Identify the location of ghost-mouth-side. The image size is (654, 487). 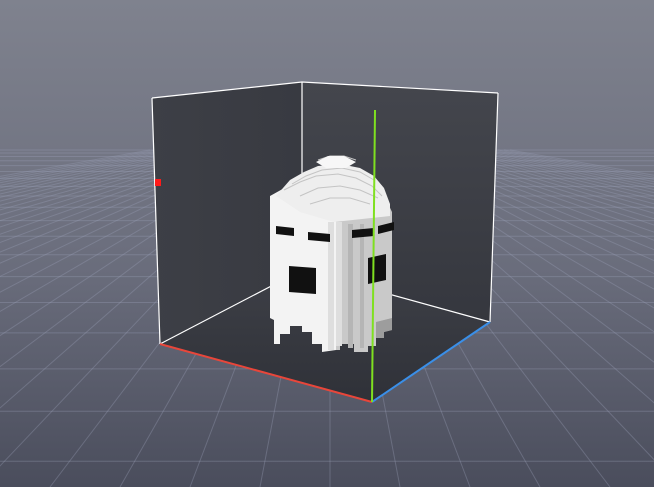
(377, 269).